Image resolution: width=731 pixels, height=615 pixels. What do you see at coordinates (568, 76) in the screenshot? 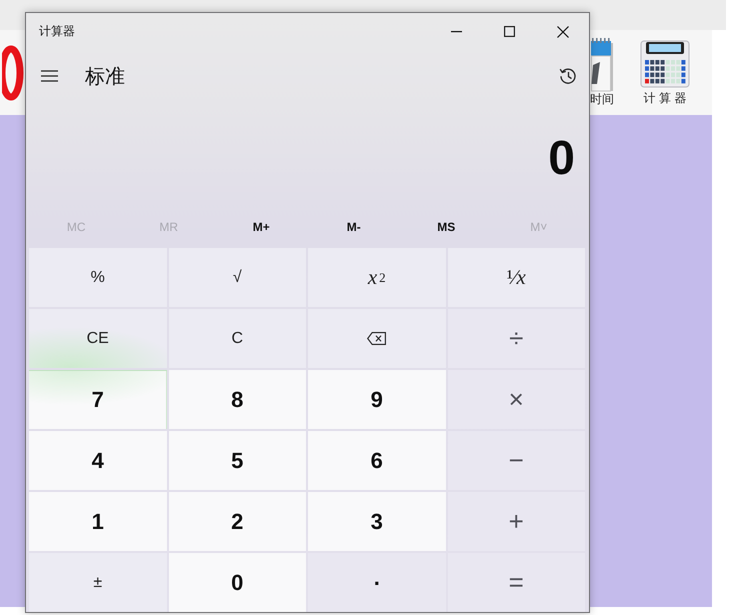
I see `history-icon` at bounding box center [568, 76].